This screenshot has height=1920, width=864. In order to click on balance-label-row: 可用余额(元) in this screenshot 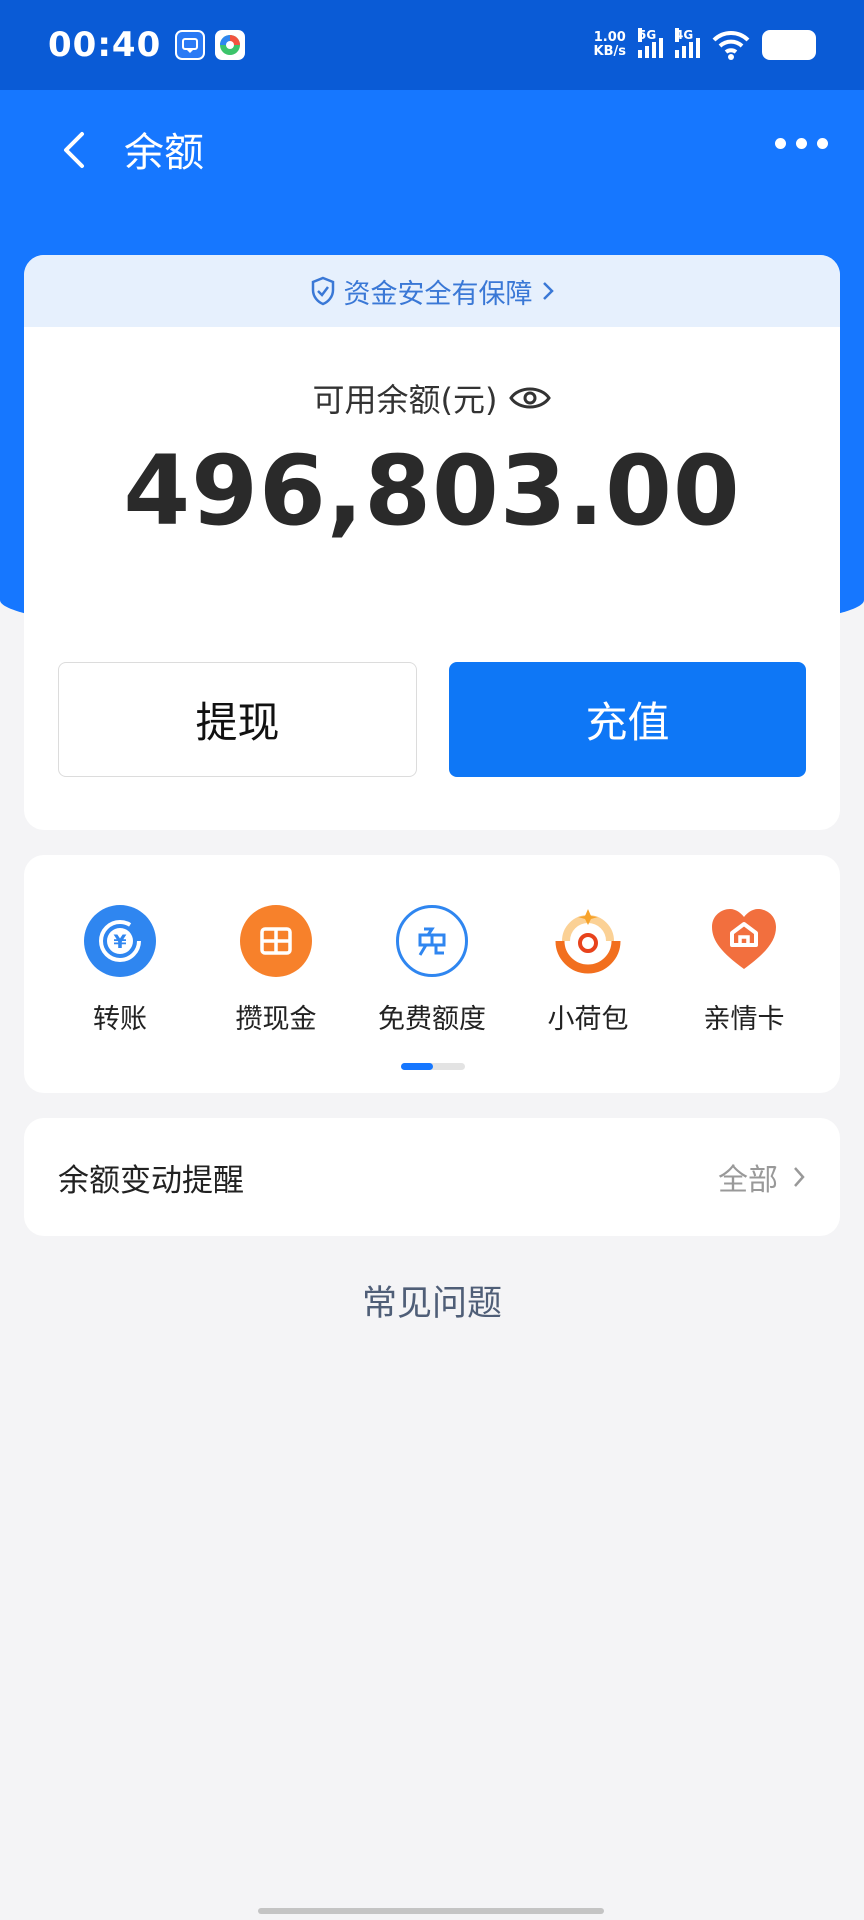, I will do `click(432, 398)`.